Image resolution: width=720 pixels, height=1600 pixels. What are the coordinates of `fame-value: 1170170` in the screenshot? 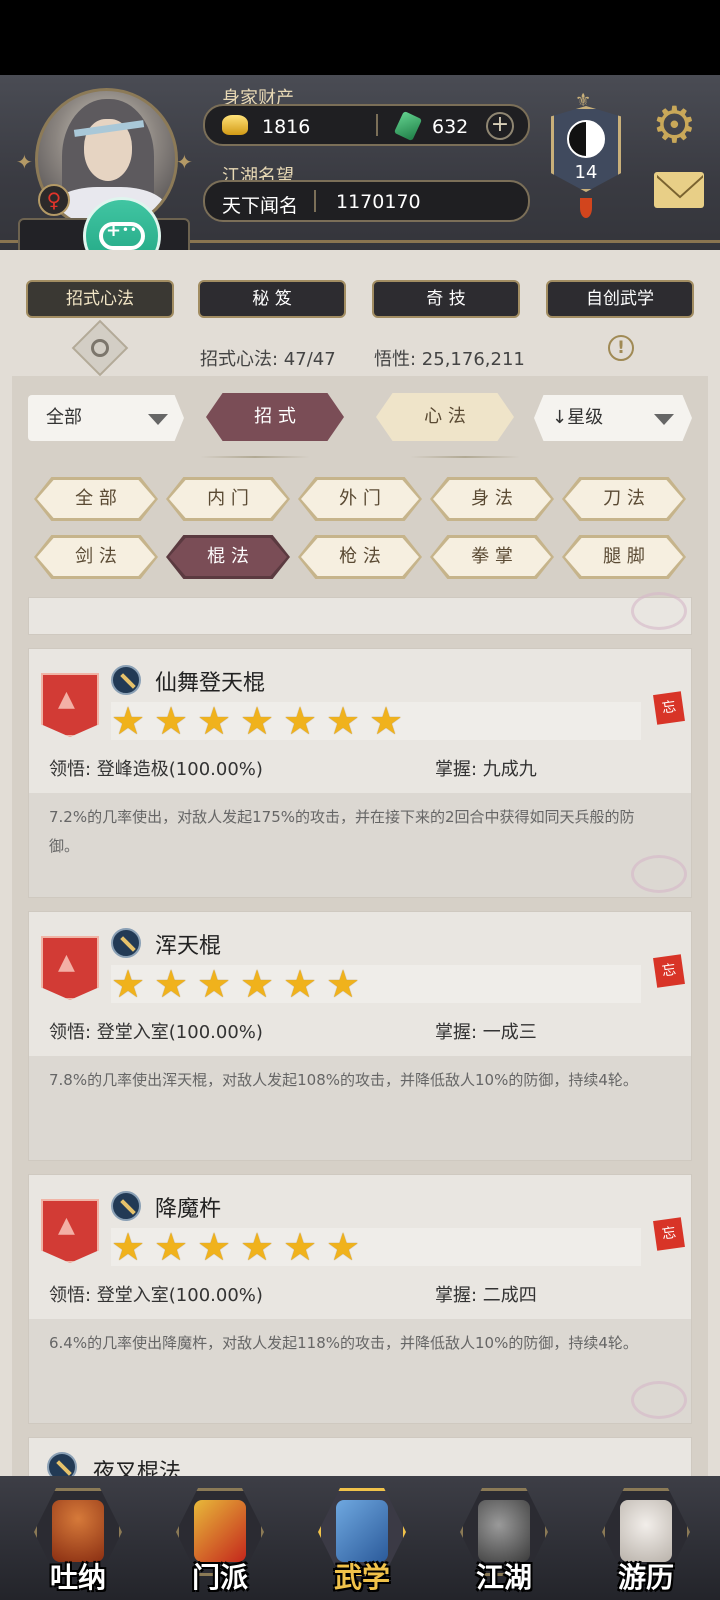 It's located at (378, 202).